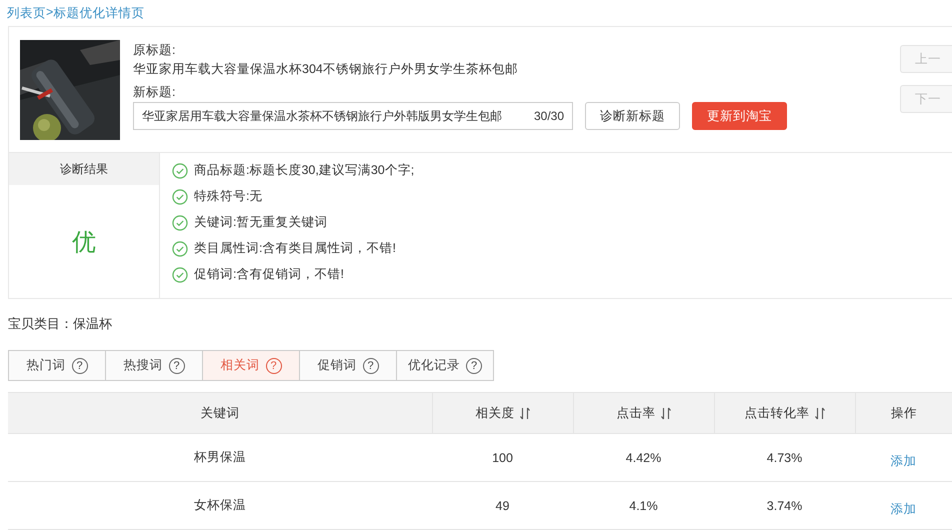 Image resolution: width=952 pixels, height=530 pixels. Describe the element at coordinates (304, 171) in the screenshot. I see `diagnosis-item: 商品标题:标题长度30,建议写满30个字;` at that location.